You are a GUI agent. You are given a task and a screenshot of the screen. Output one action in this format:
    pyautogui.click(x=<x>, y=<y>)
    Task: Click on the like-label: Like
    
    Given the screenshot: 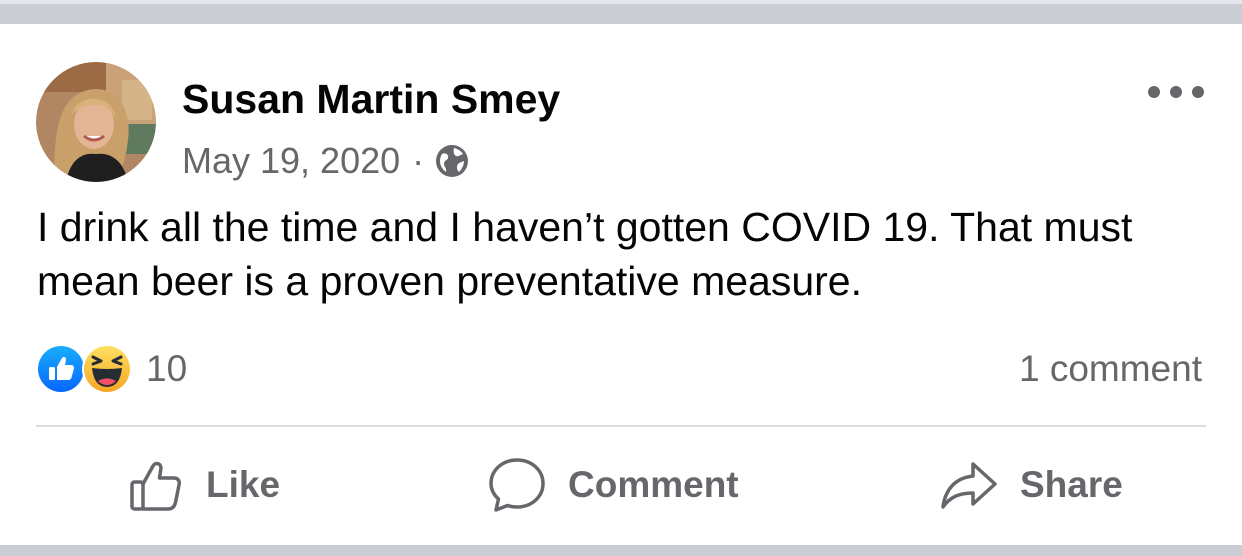 What is the action you would take?
    pyautogui.click(x=243, y=484)
    